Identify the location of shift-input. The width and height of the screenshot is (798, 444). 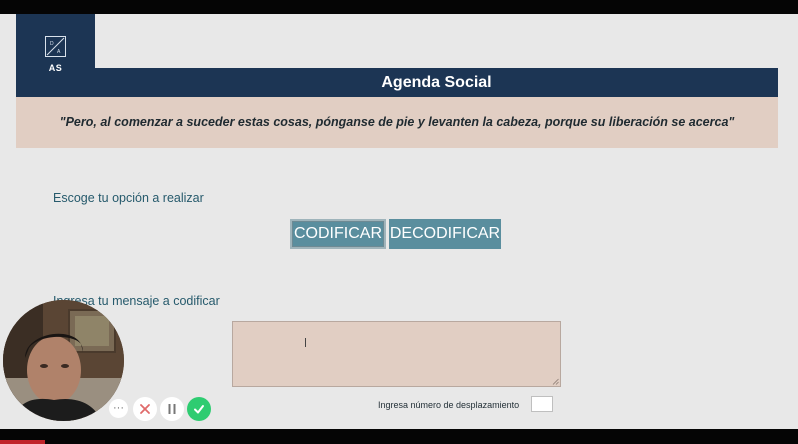
(542, 404).